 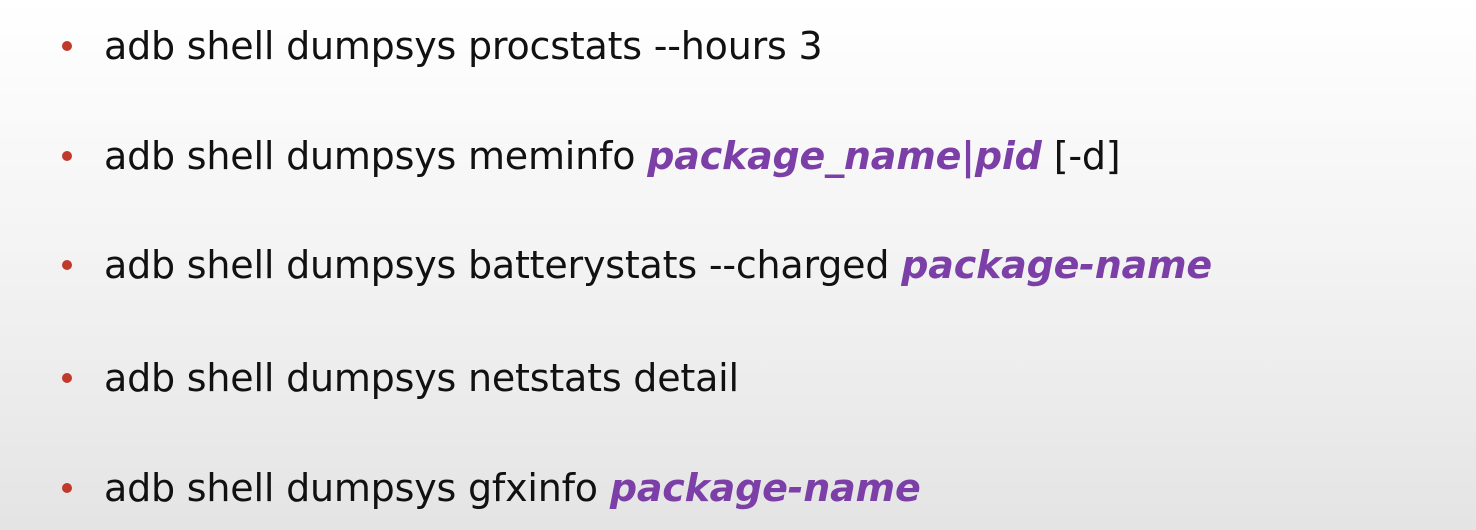 I want to click on argument-text: package_name|pid, so click(x=844, y=156).